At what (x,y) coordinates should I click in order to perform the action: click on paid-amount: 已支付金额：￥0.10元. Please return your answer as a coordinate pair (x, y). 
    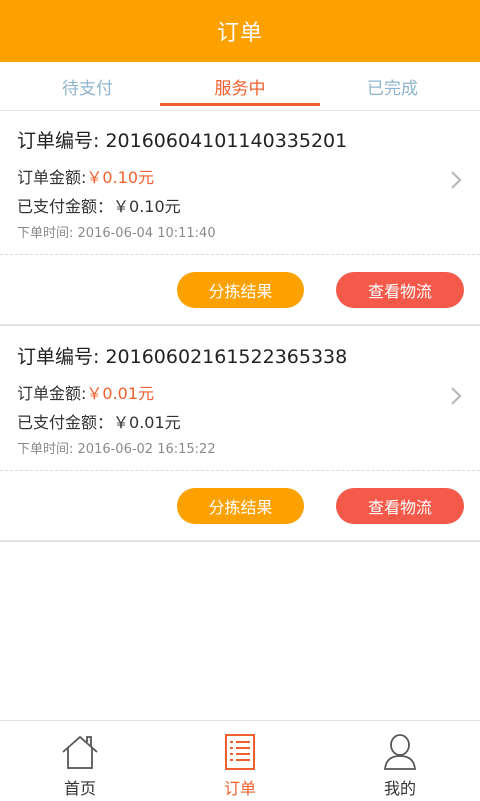
    Looking at the image, I should click on (99, 205).